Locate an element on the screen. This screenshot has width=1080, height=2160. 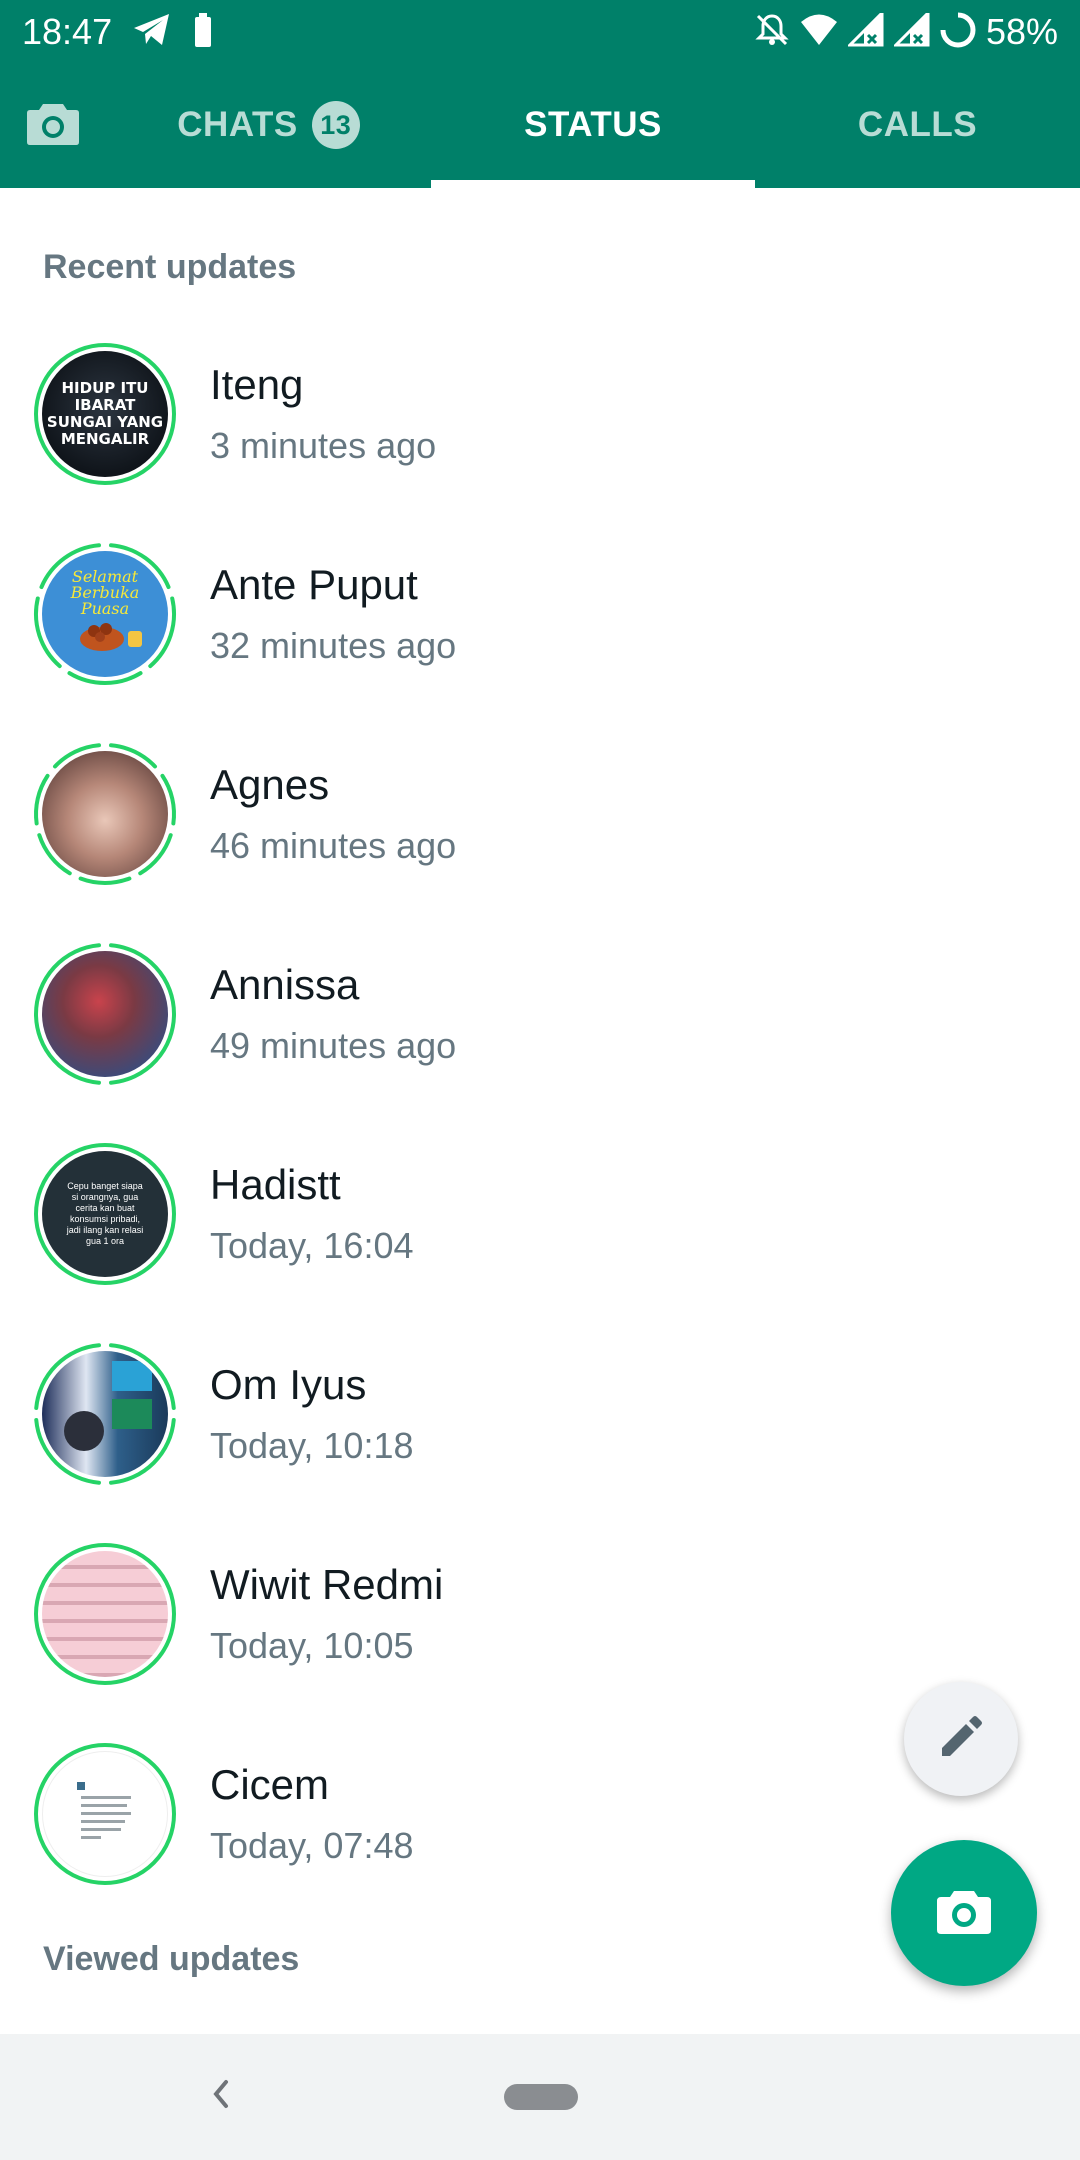
recent-updates-header: Recent updates is located at coordinates (170, 267).